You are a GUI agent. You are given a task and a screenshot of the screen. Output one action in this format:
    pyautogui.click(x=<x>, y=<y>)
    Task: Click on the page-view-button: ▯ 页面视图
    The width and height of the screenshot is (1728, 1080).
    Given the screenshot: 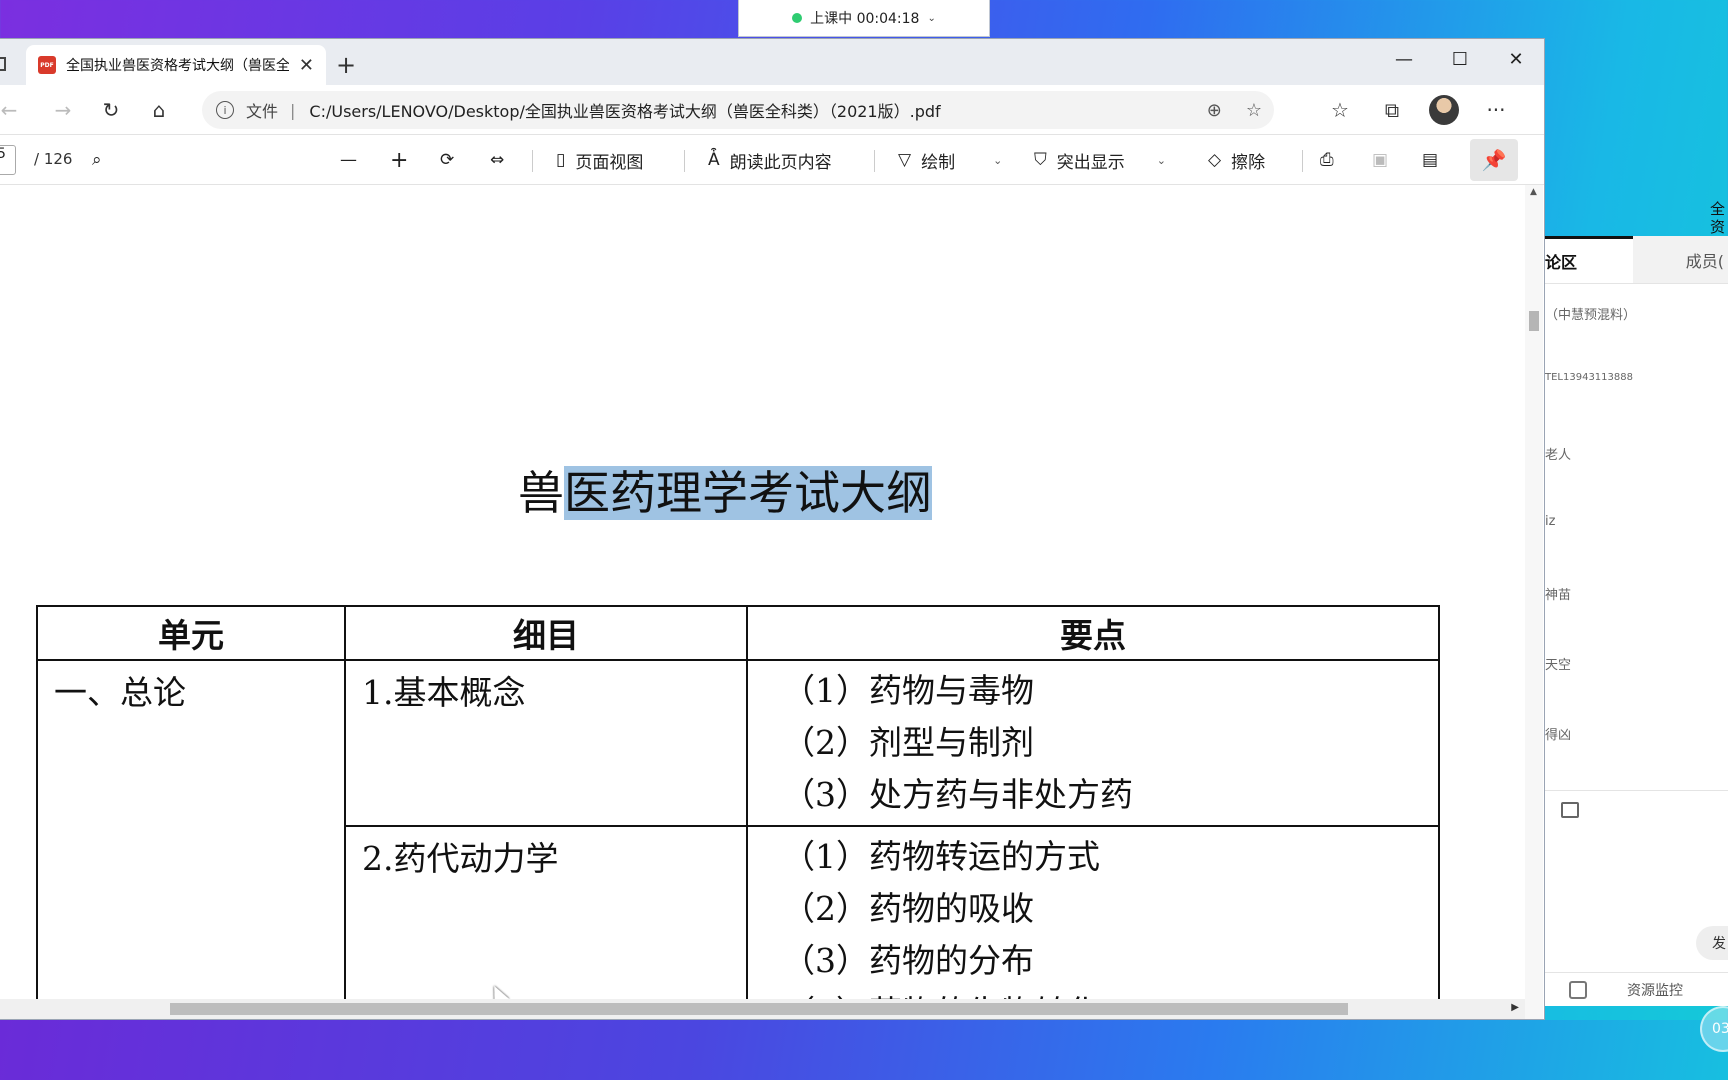 What is the action you would take?
    pyautogui.click(x=599, y=160)
    